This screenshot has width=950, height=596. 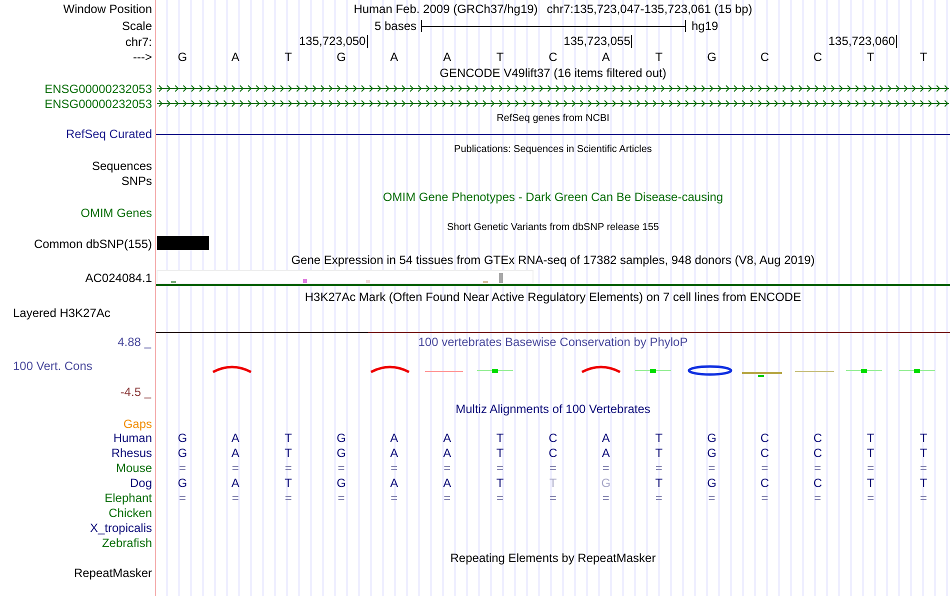 What do you see at coordinates (396, 26) in the screenshot?
I see `scale-text: 5 bases` at bounding box center [396, 26].